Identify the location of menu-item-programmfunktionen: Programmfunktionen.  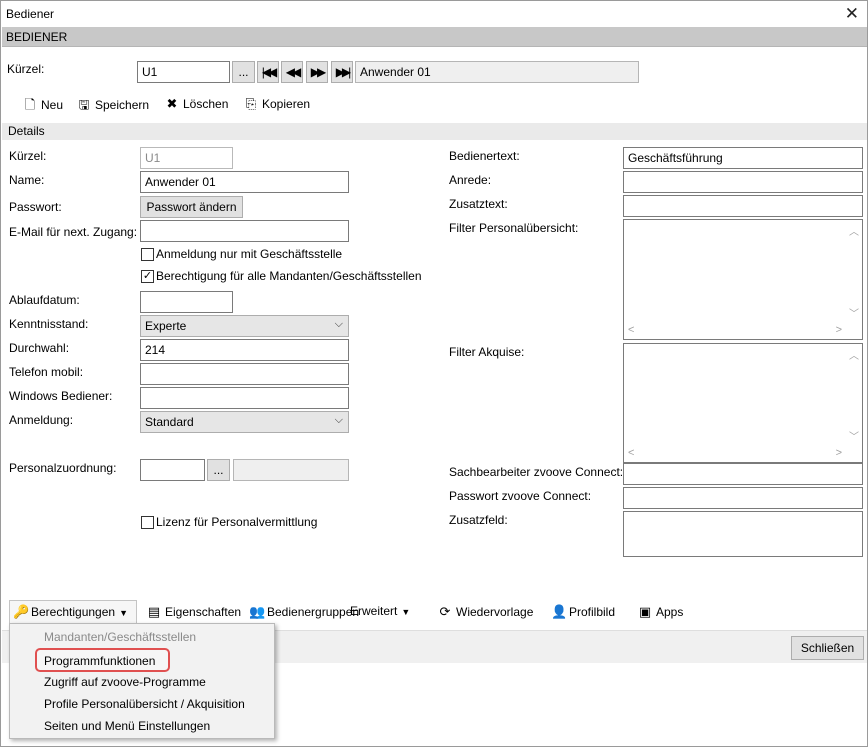
(99, 661).